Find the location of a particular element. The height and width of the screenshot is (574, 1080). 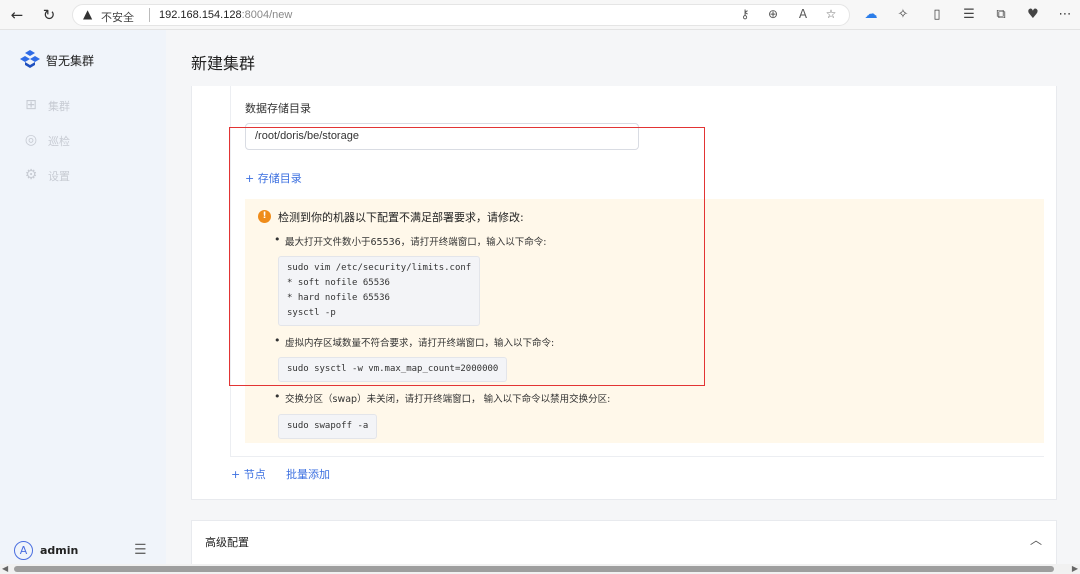

batch-add-button: 批量添加 is located at coordinates (308, 474).